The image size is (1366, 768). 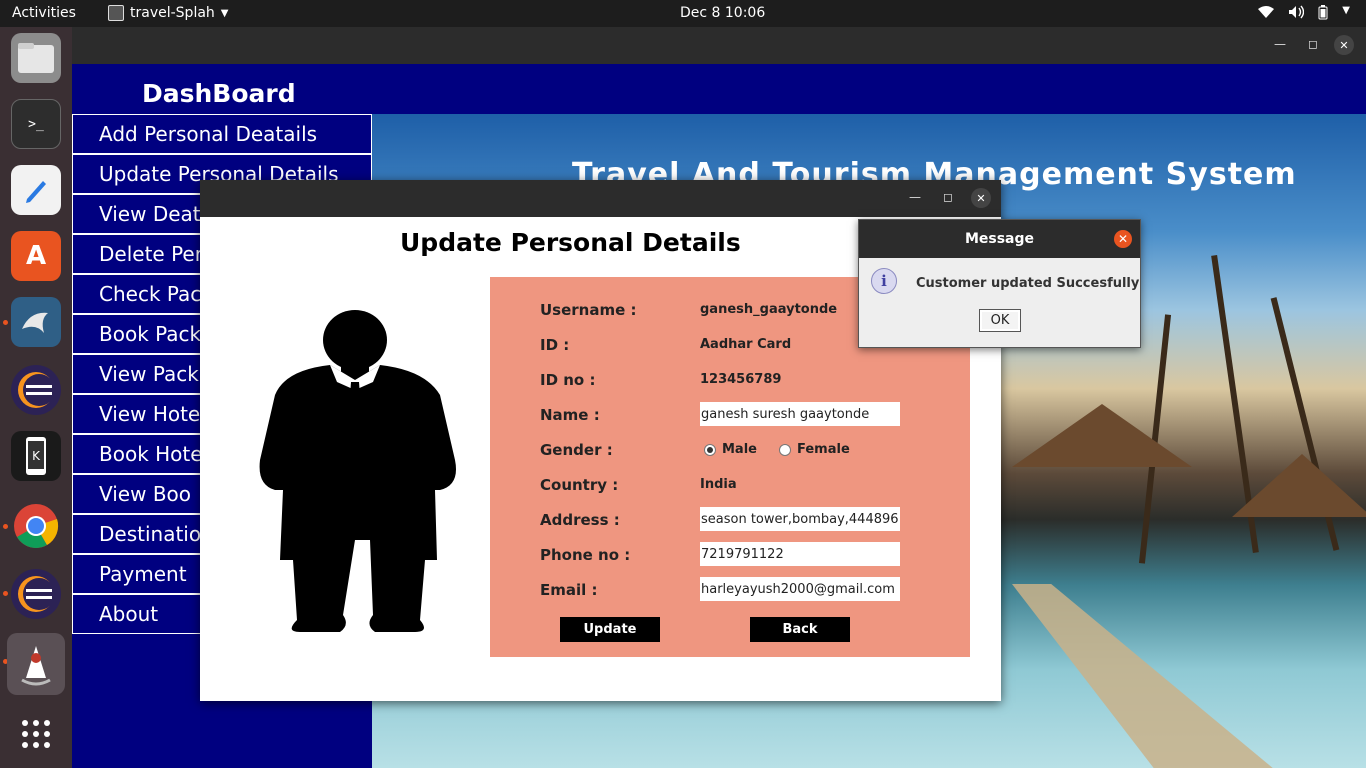 What do you see at coordinates (710, 449) in the screenshot?
I see `radio-selected-icon` at bounding box center [710, 449].